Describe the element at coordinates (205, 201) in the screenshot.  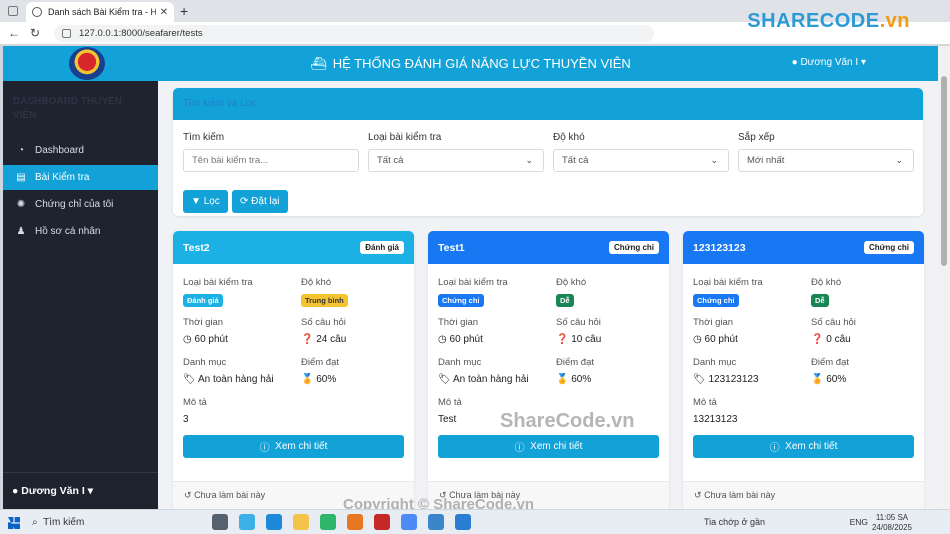
I see `filter-button: ▼ Lọc` at that location.